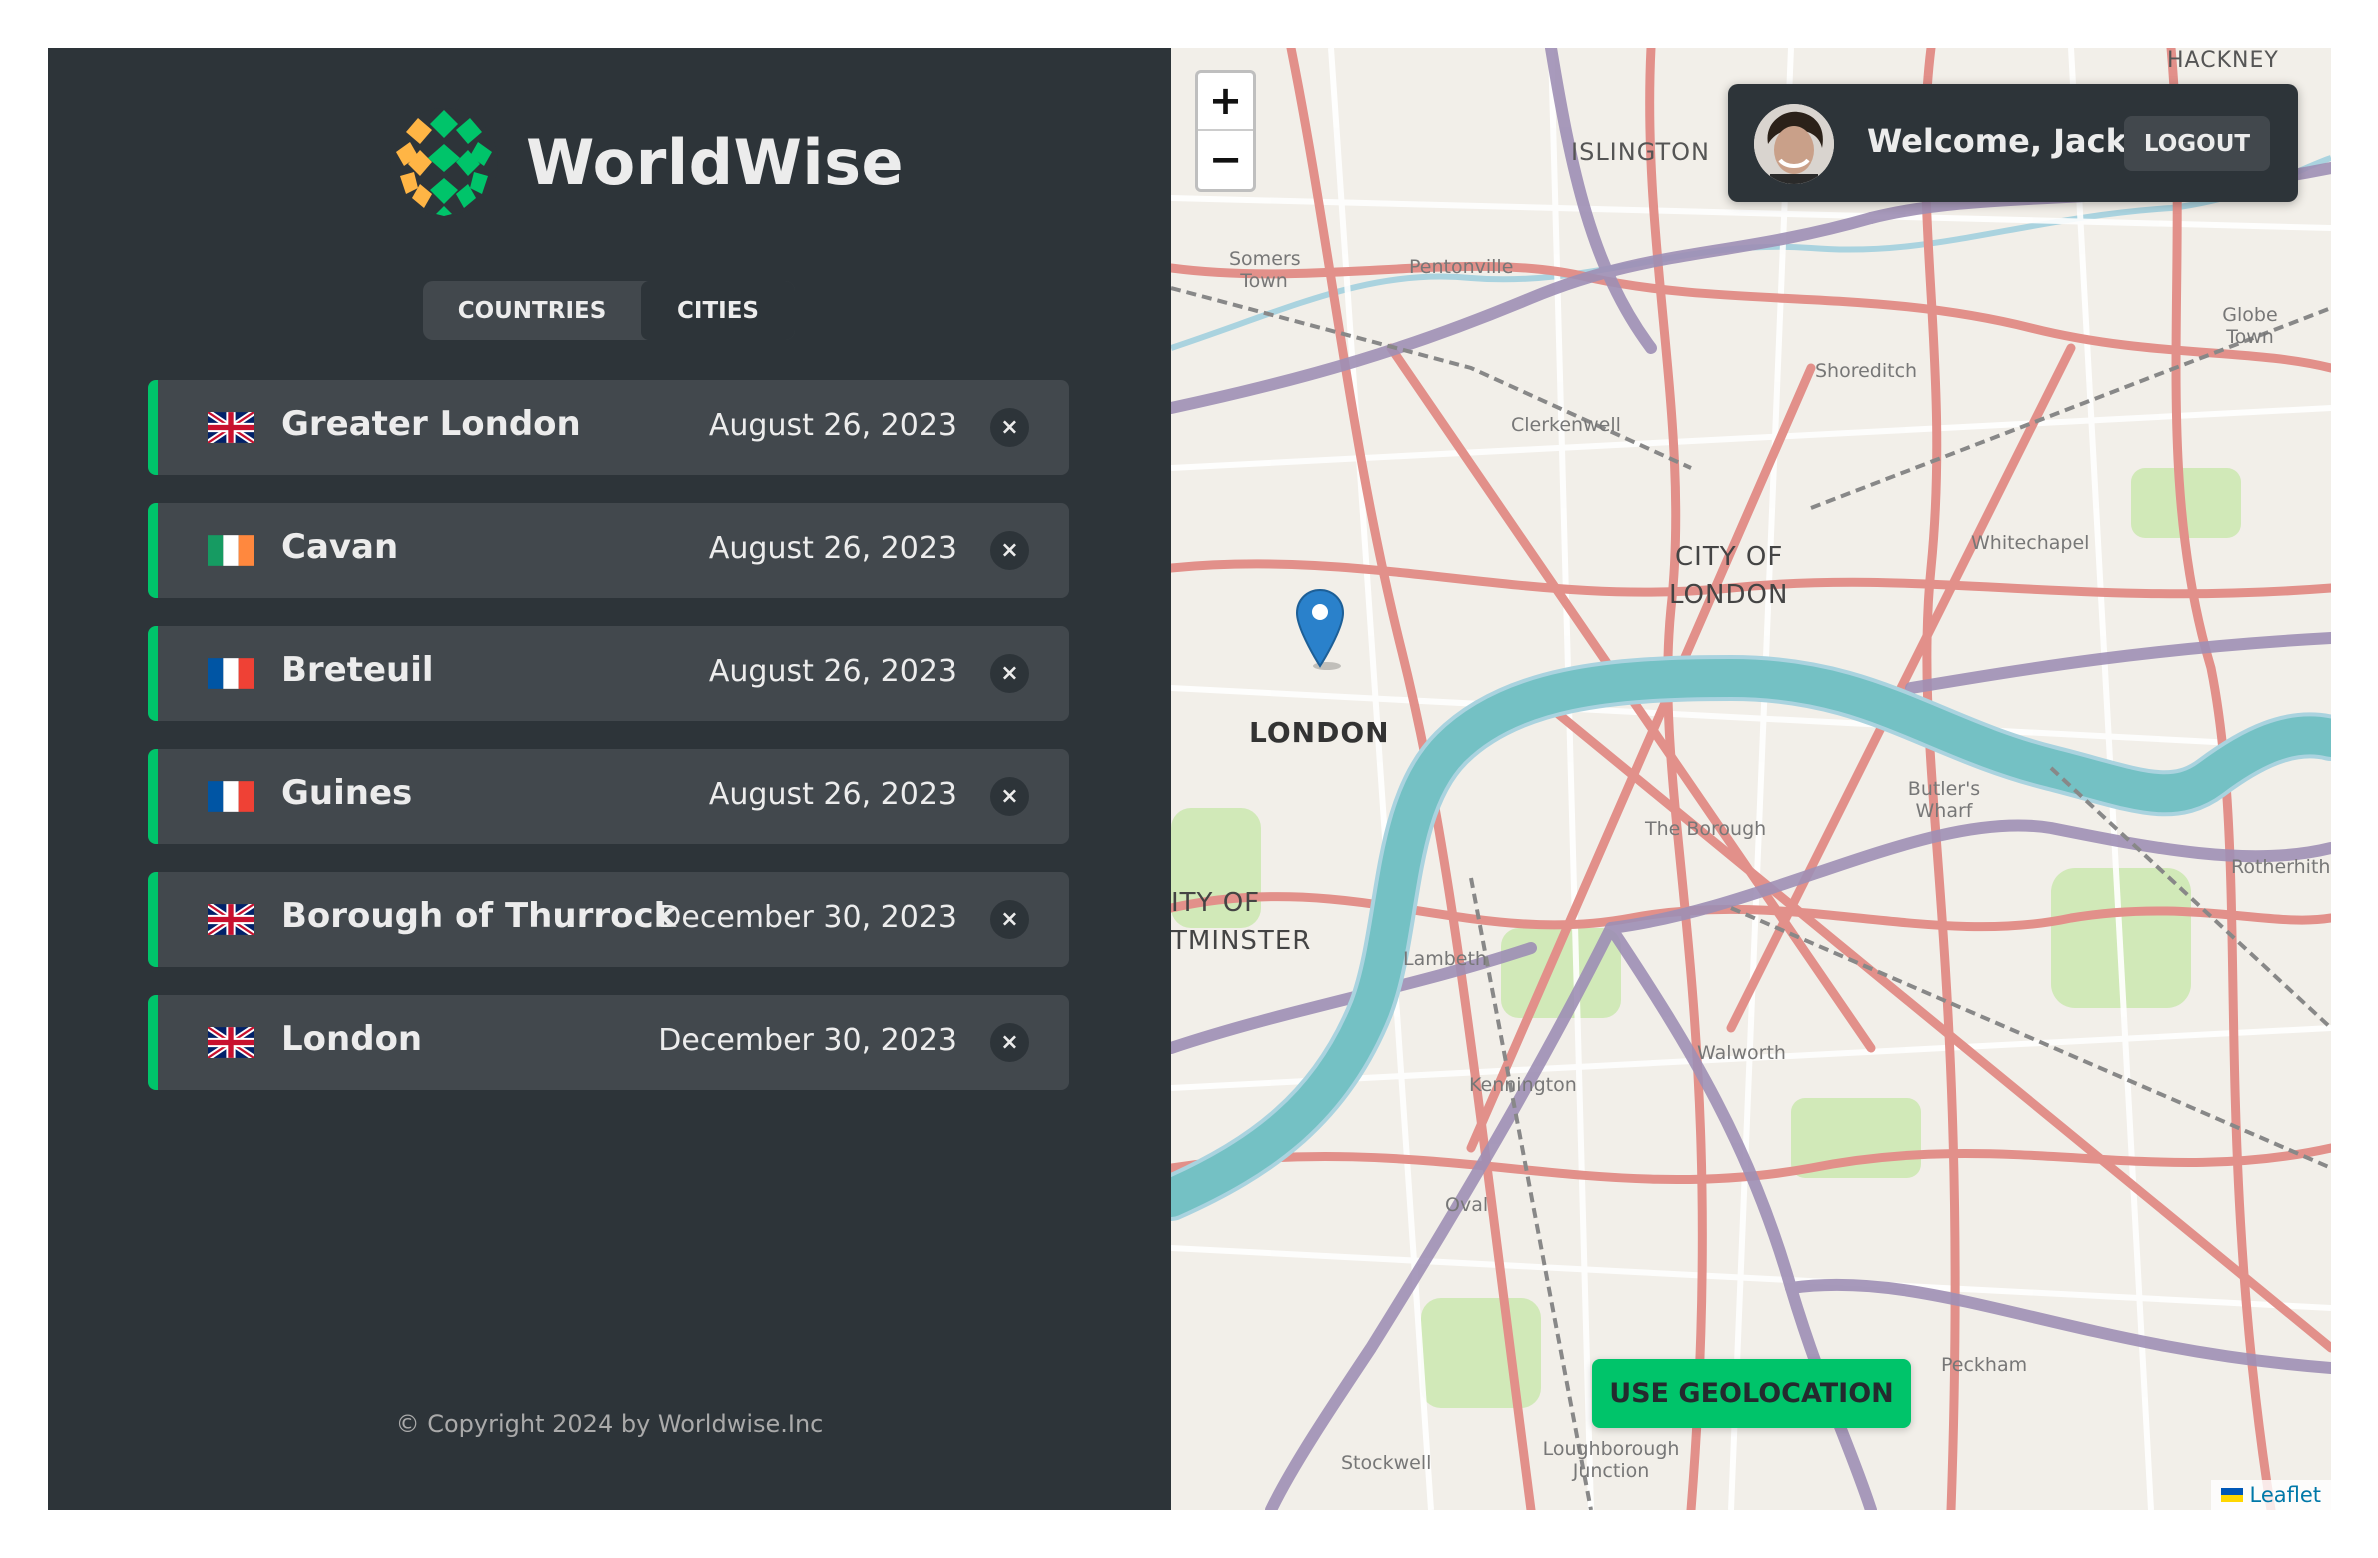  I want to click on map-label-peckham: Peckham, so click(1984, 1365).